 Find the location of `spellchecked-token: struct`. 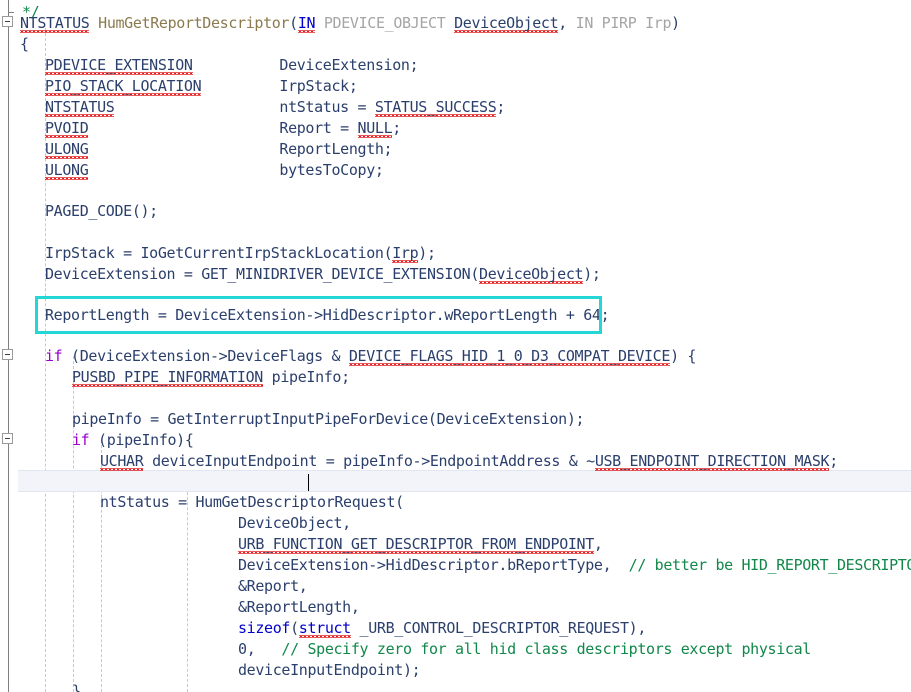

spellchecked-token: struct is located at coordinates (324, 628).